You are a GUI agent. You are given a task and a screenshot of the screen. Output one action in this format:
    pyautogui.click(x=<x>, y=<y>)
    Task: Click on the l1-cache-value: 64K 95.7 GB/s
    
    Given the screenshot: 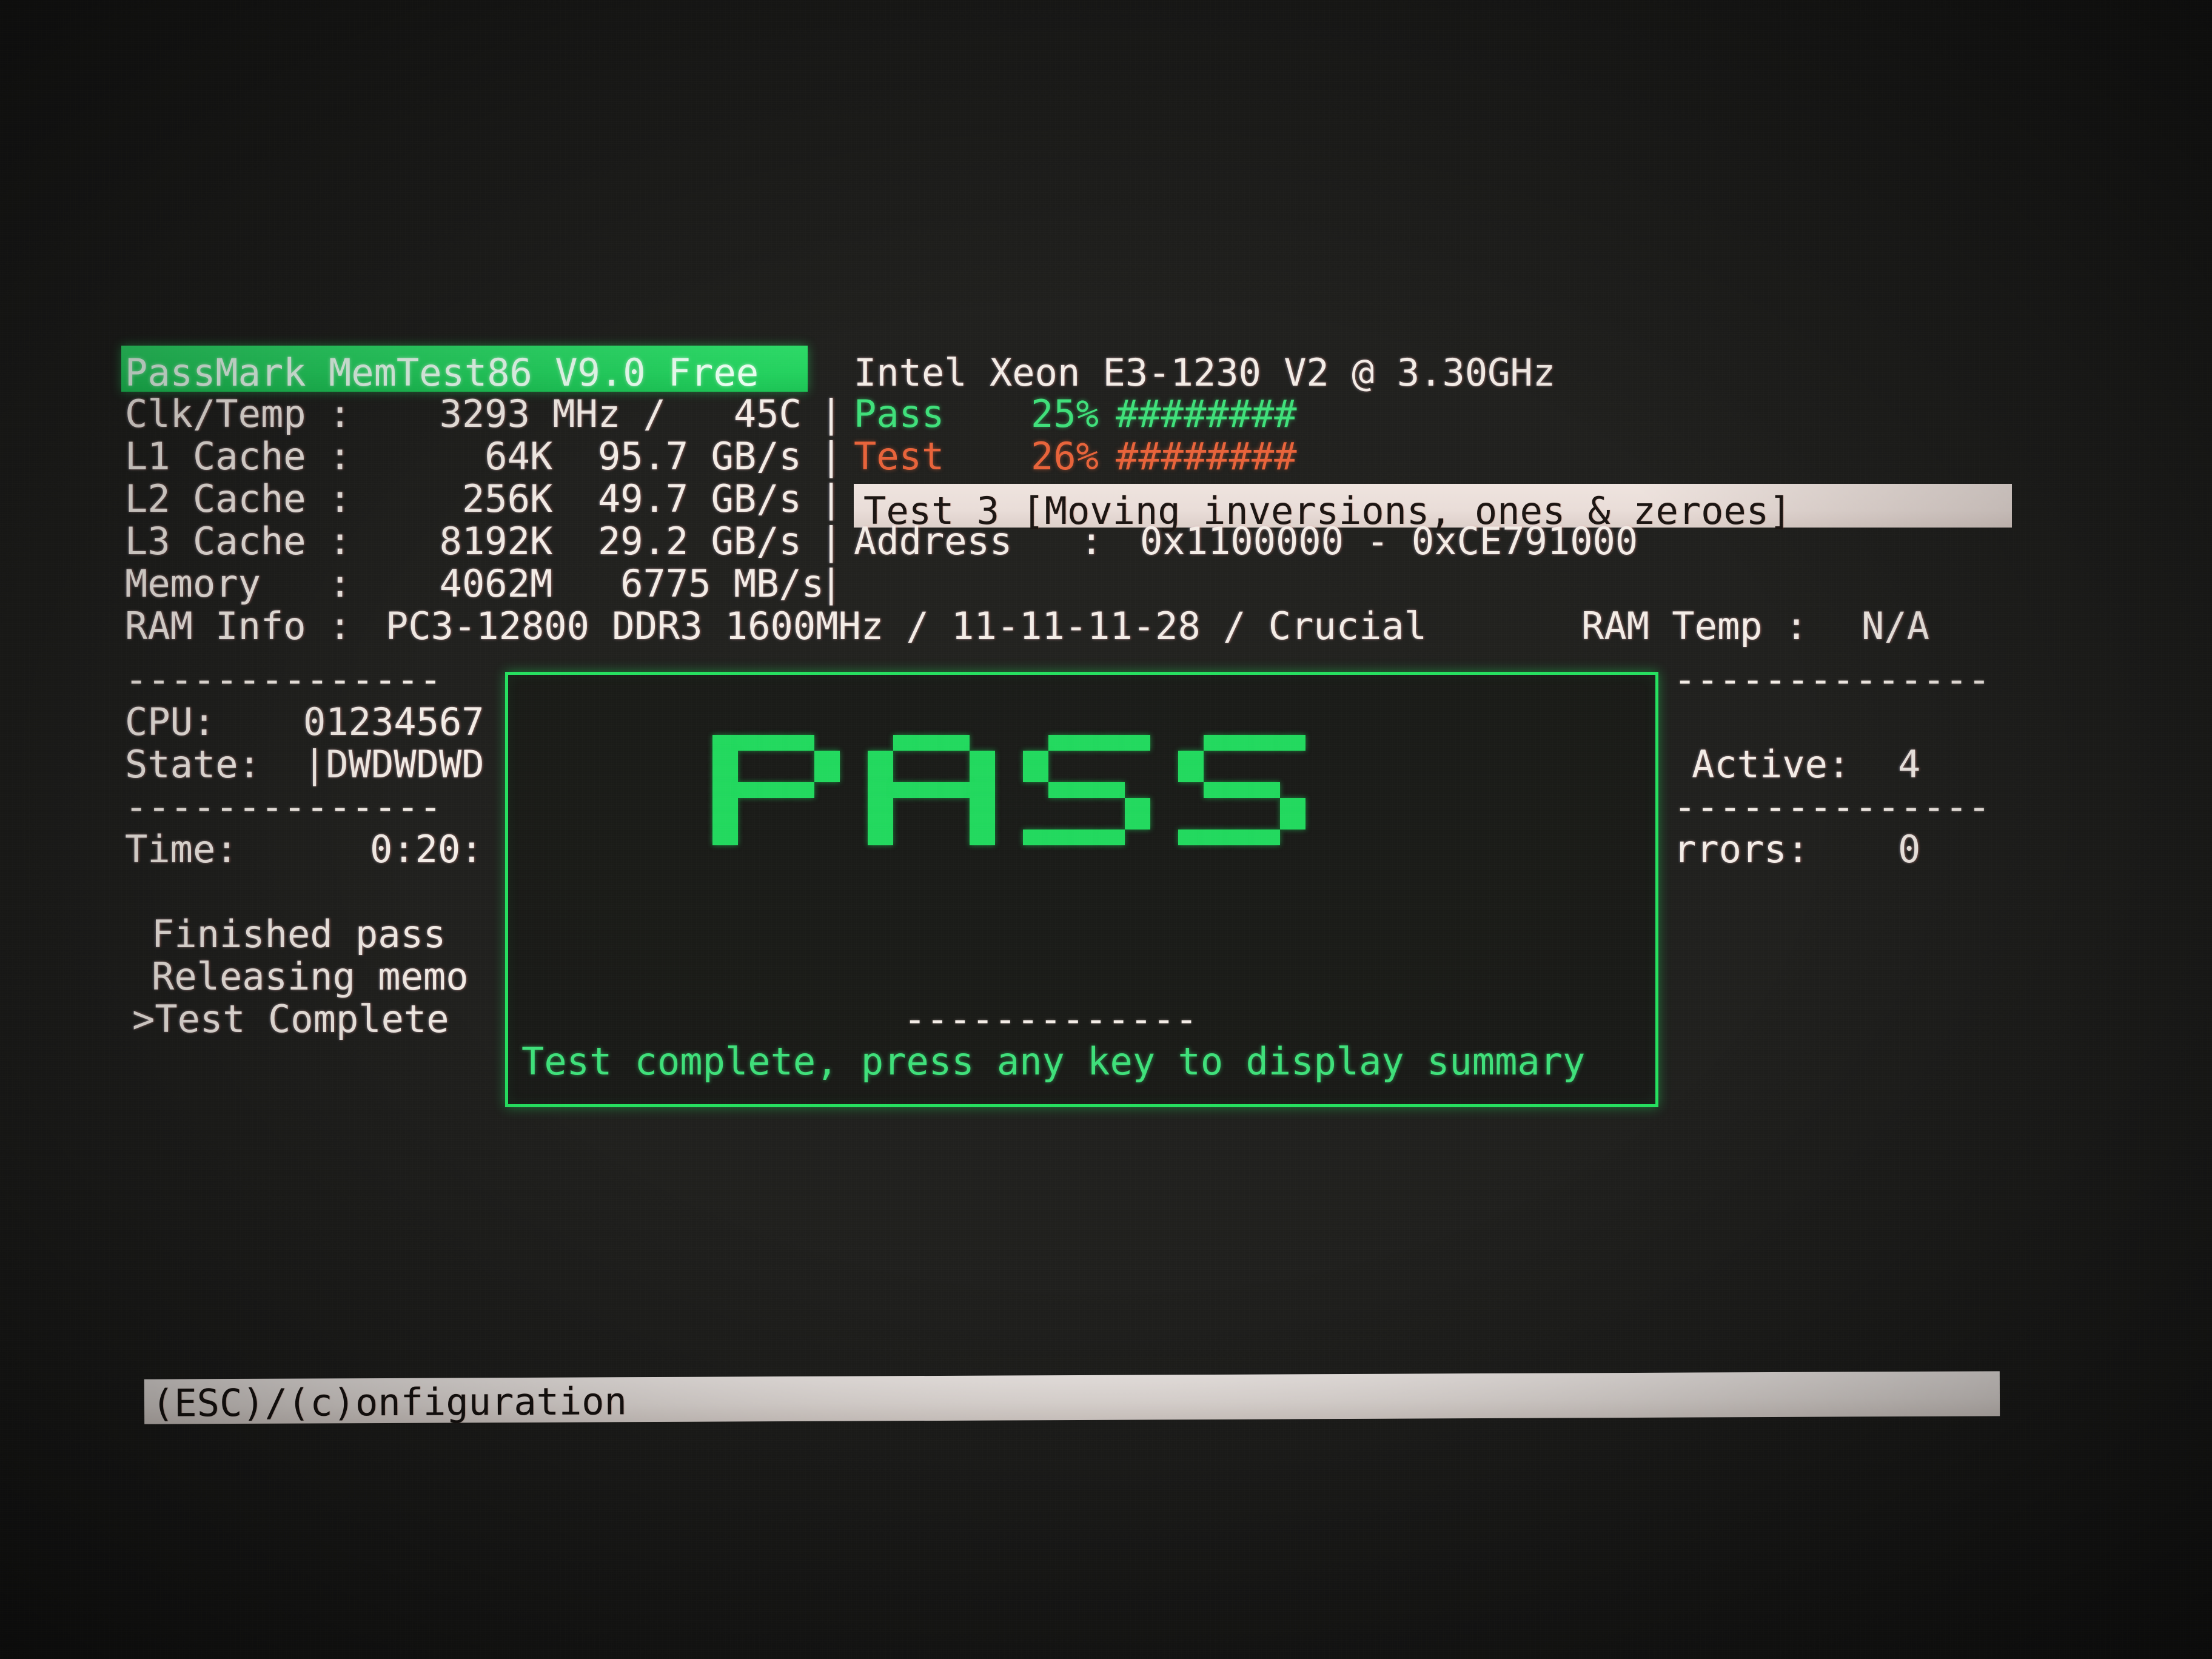 What is the action you would take?
    pyautogui.click(x=598, y=456)
    